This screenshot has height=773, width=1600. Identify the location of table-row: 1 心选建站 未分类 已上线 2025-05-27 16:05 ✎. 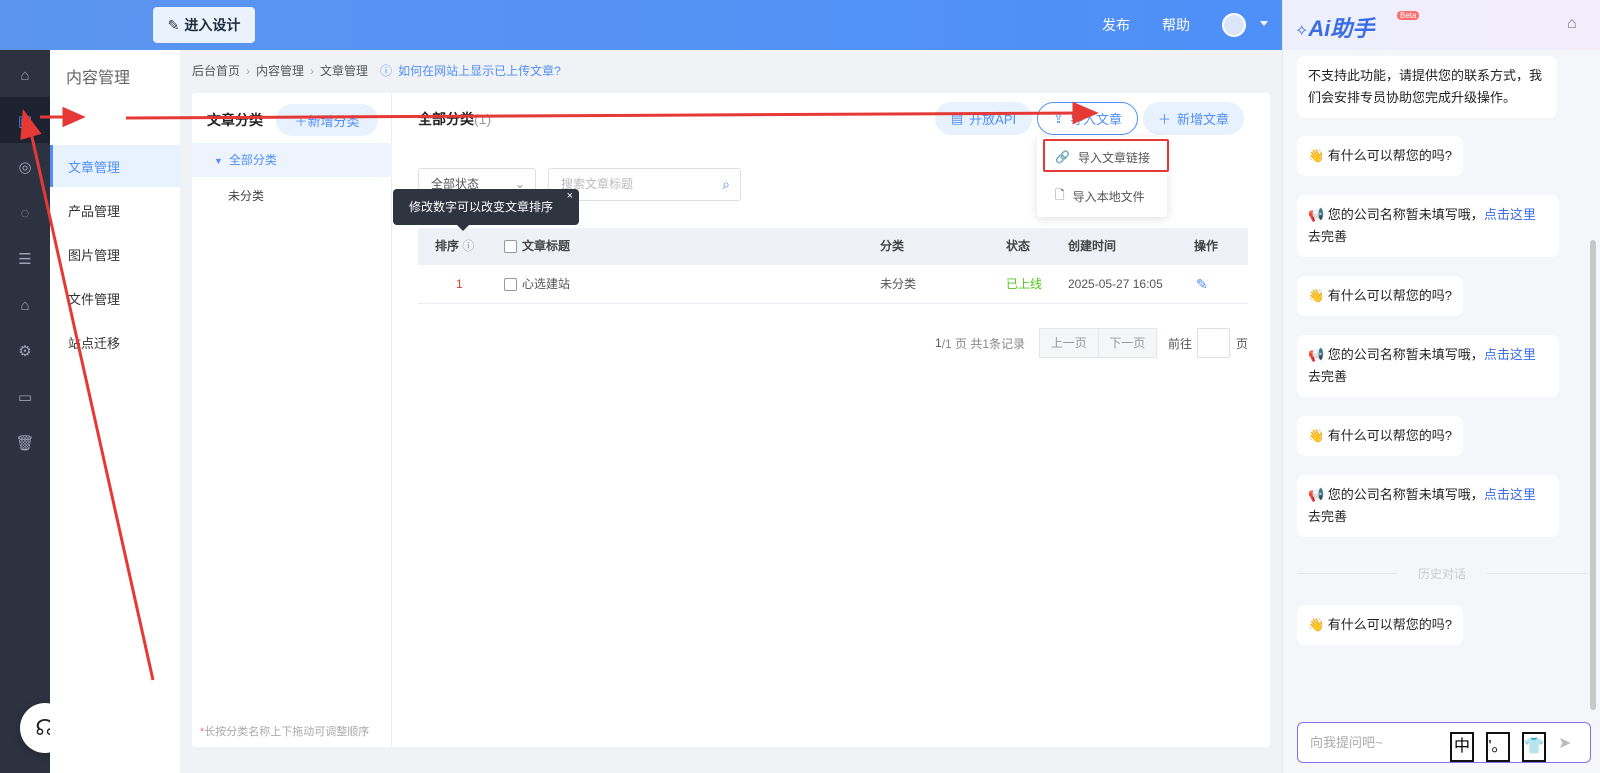
(833, 284).